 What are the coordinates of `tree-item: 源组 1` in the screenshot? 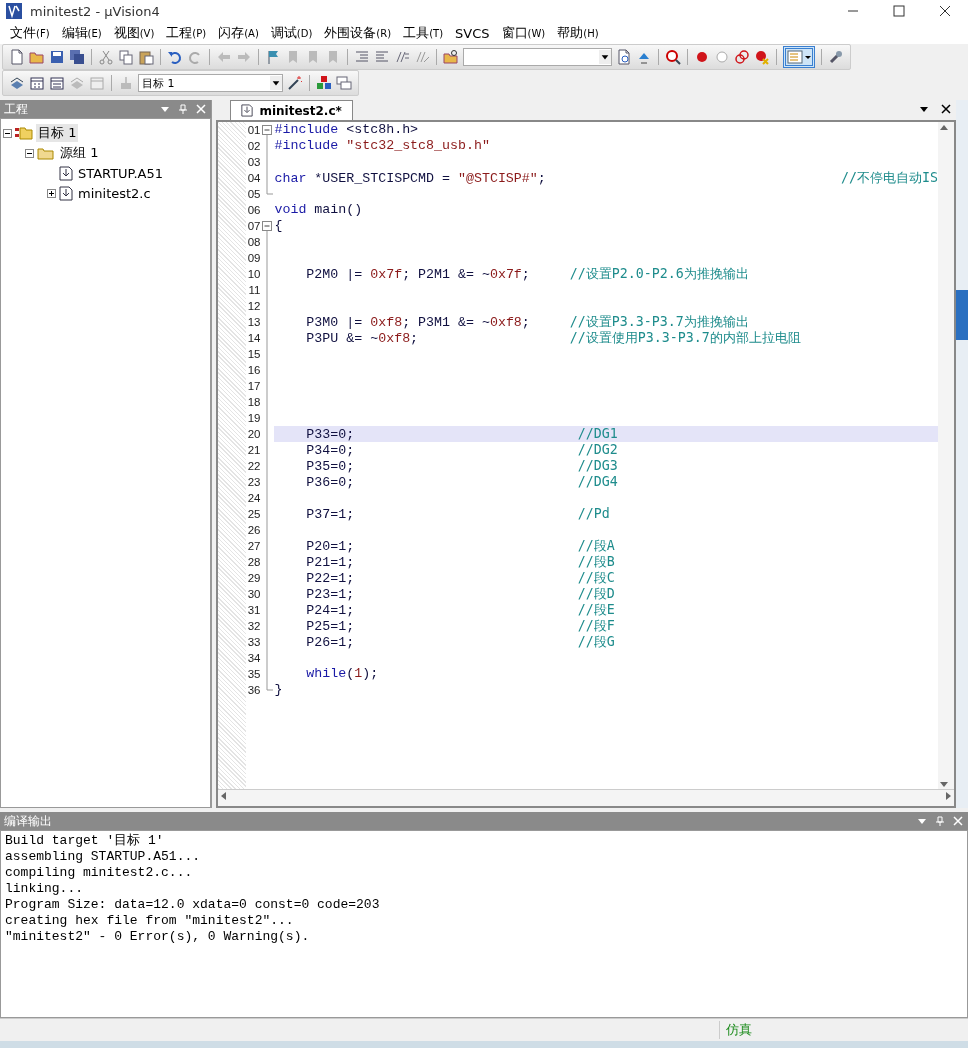 It's located at (79, 153).